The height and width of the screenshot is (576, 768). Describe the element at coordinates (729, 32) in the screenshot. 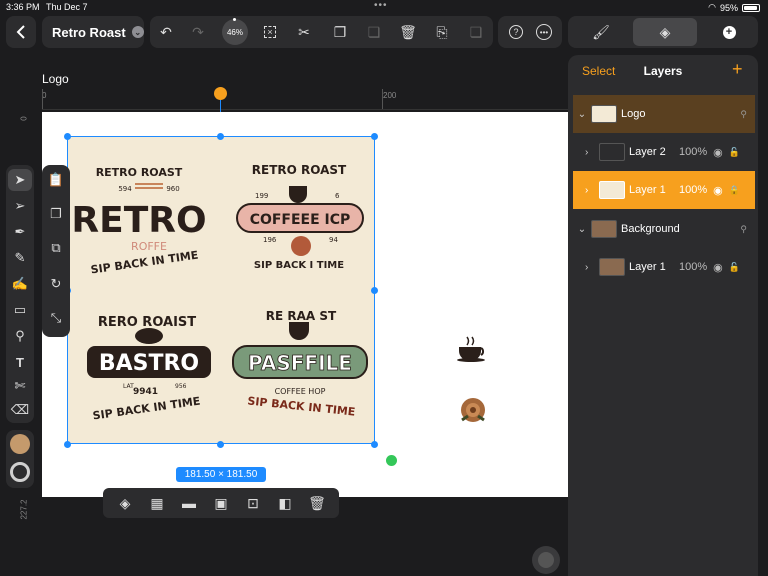

I see `tab-add-asset: +` at that location.